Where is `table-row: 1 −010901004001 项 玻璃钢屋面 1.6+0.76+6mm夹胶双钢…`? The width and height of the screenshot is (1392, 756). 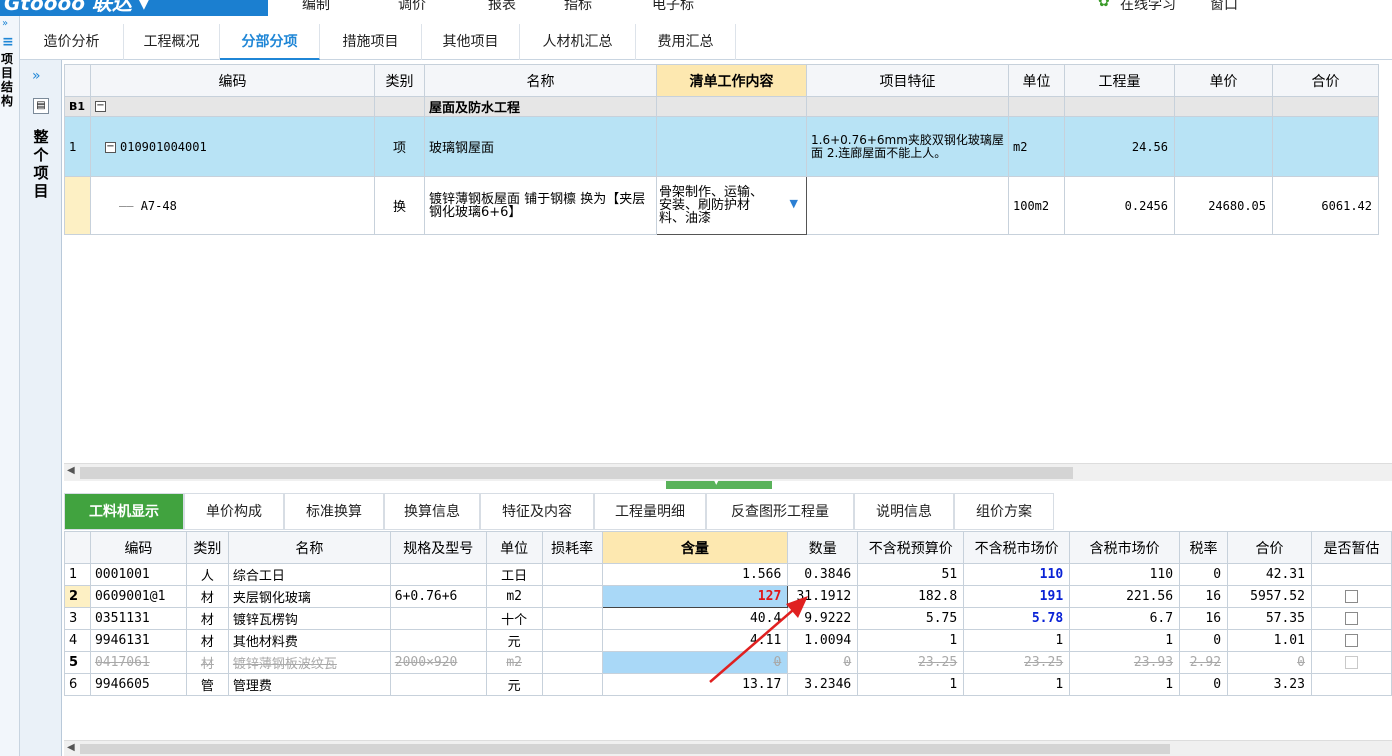 table-row: 1 −010901004001 项 玻璃钢屋面 1.6+0.76+6mm夹胶双钢… is located at coordinates (721, 146).